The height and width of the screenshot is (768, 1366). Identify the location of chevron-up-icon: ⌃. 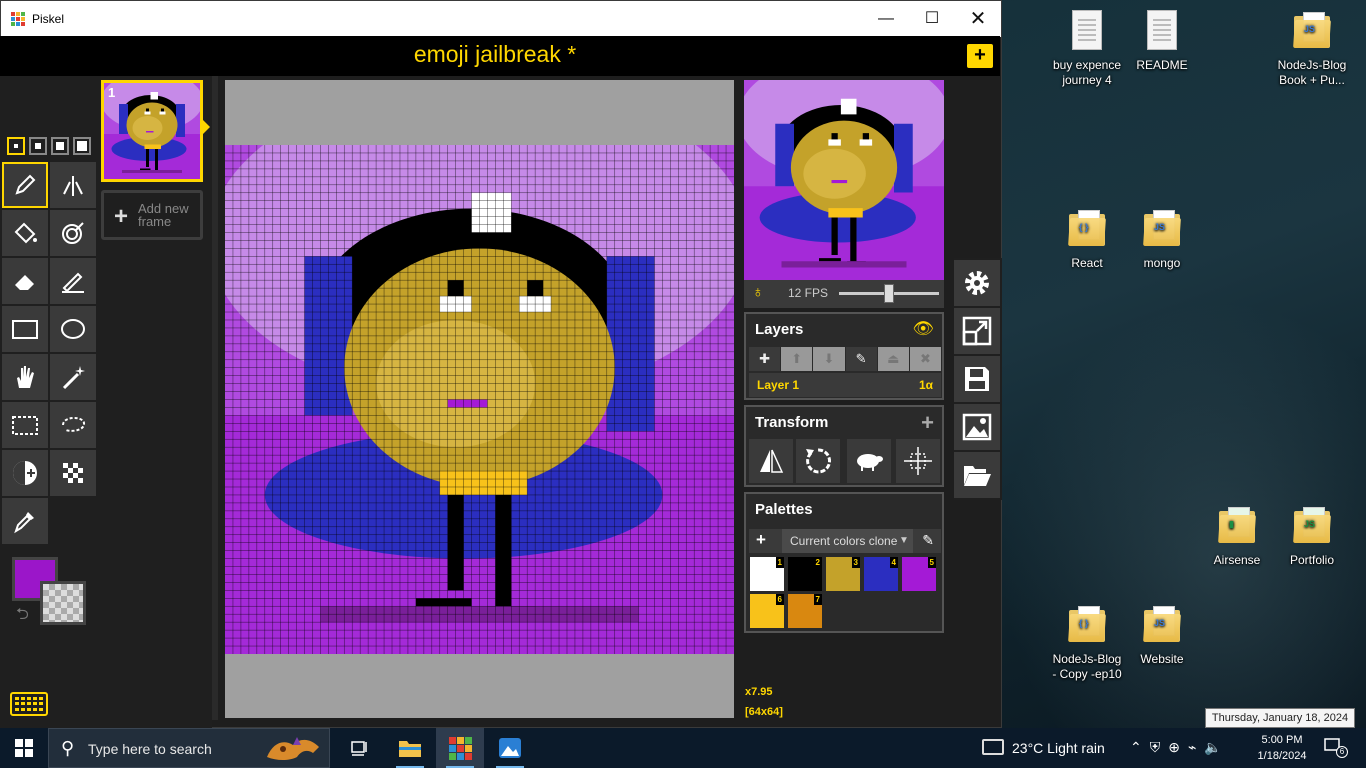
(1140, 747).